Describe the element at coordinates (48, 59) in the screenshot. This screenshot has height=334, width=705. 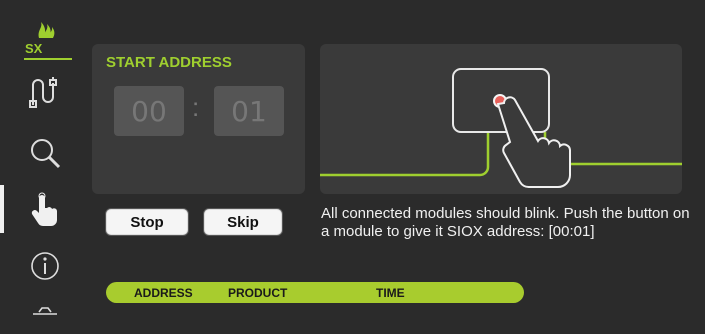
I see `logo-underline` at that location.